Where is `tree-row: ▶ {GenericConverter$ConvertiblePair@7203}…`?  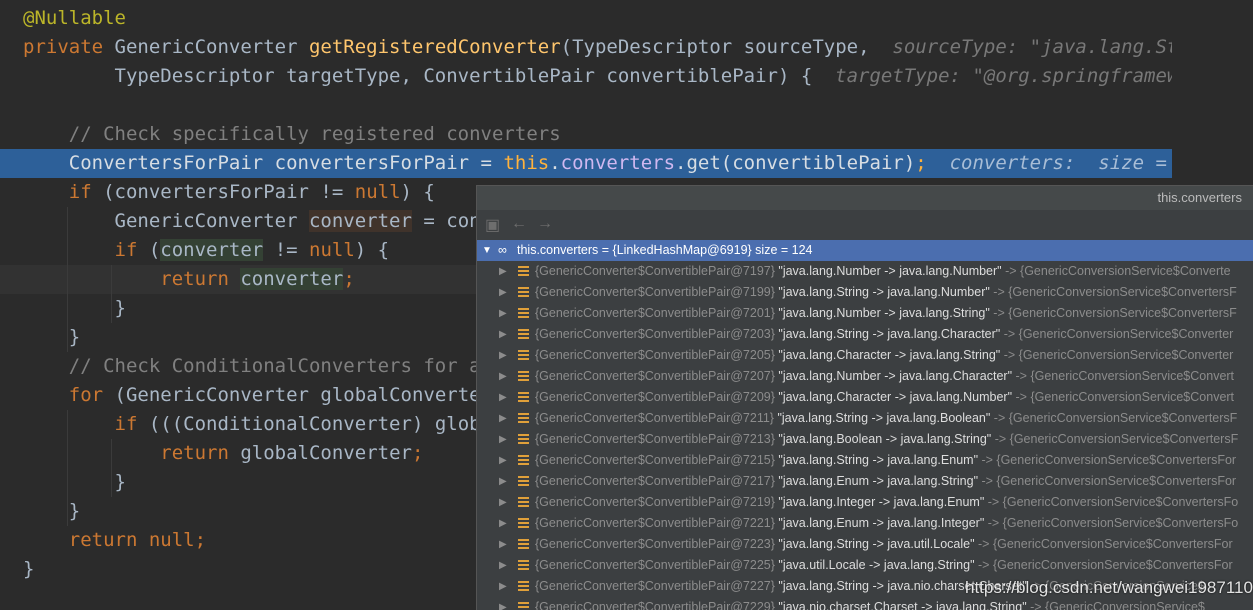
tree-row: ▶ {GenericConverter$ConvertiblePair@7203}… is located at coordinates (865, 334).